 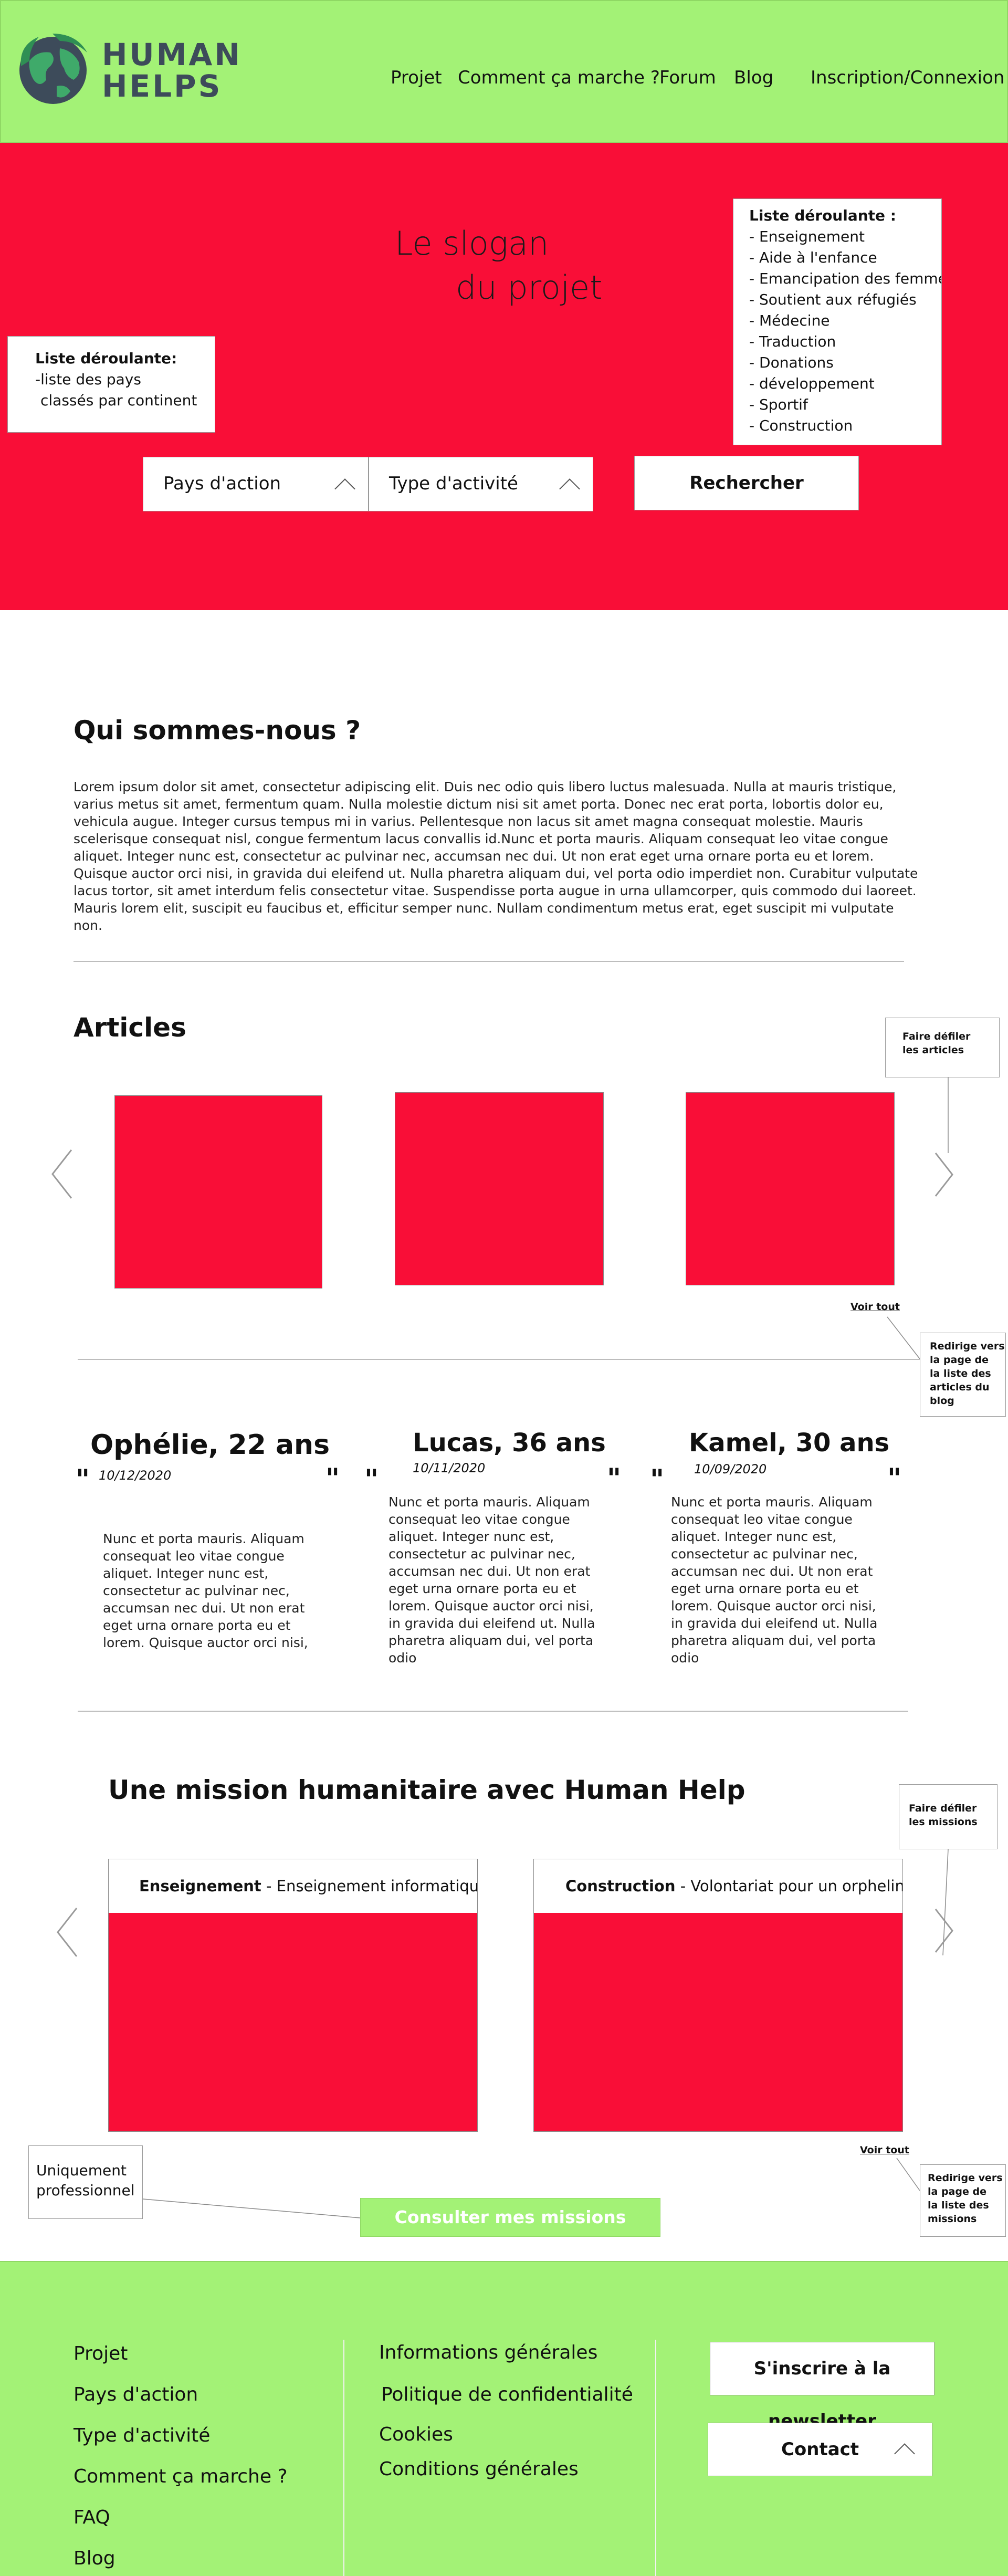 What do you see at coordinates (95, 2558) in the screenshot?
I see `footer-link-blog: Blog` at bounding box center [95, 2558].